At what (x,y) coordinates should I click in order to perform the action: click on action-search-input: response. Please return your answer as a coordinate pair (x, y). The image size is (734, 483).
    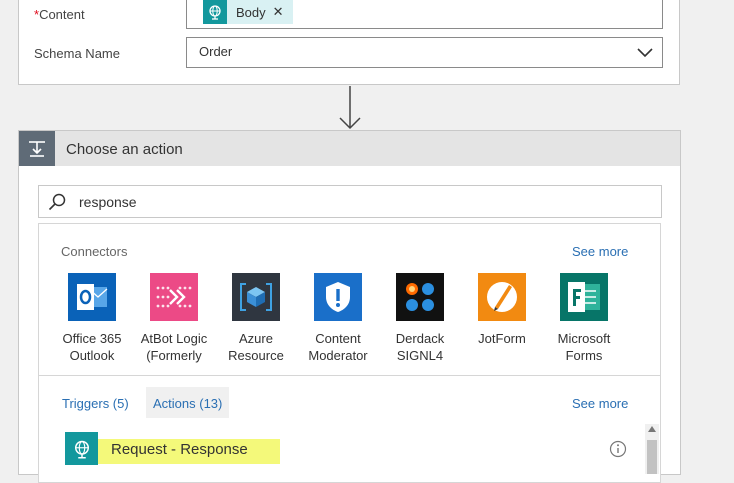
    Looking at the image, I should click on (350, 201).